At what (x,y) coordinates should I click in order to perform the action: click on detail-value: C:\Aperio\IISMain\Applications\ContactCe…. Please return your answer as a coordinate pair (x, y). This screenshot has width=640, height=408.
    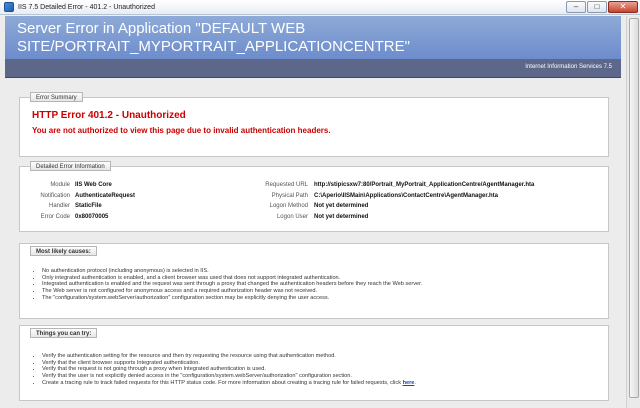
    Looking at the image, I should click on (406, 195).